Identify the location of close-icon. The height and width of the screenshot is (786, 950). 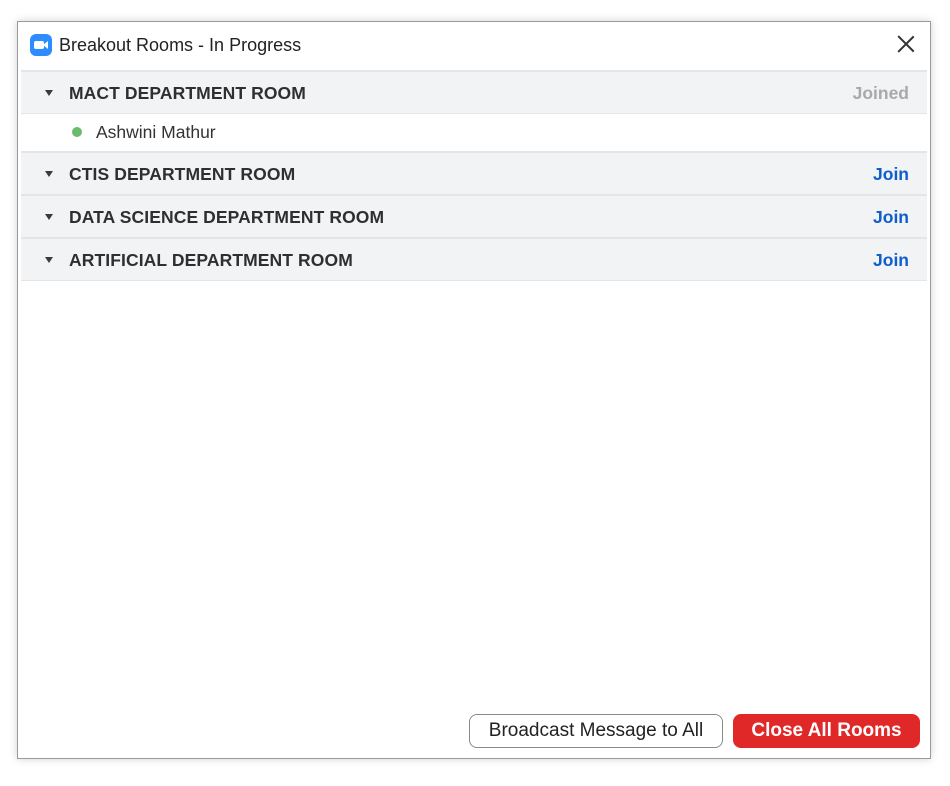
(906, 44).